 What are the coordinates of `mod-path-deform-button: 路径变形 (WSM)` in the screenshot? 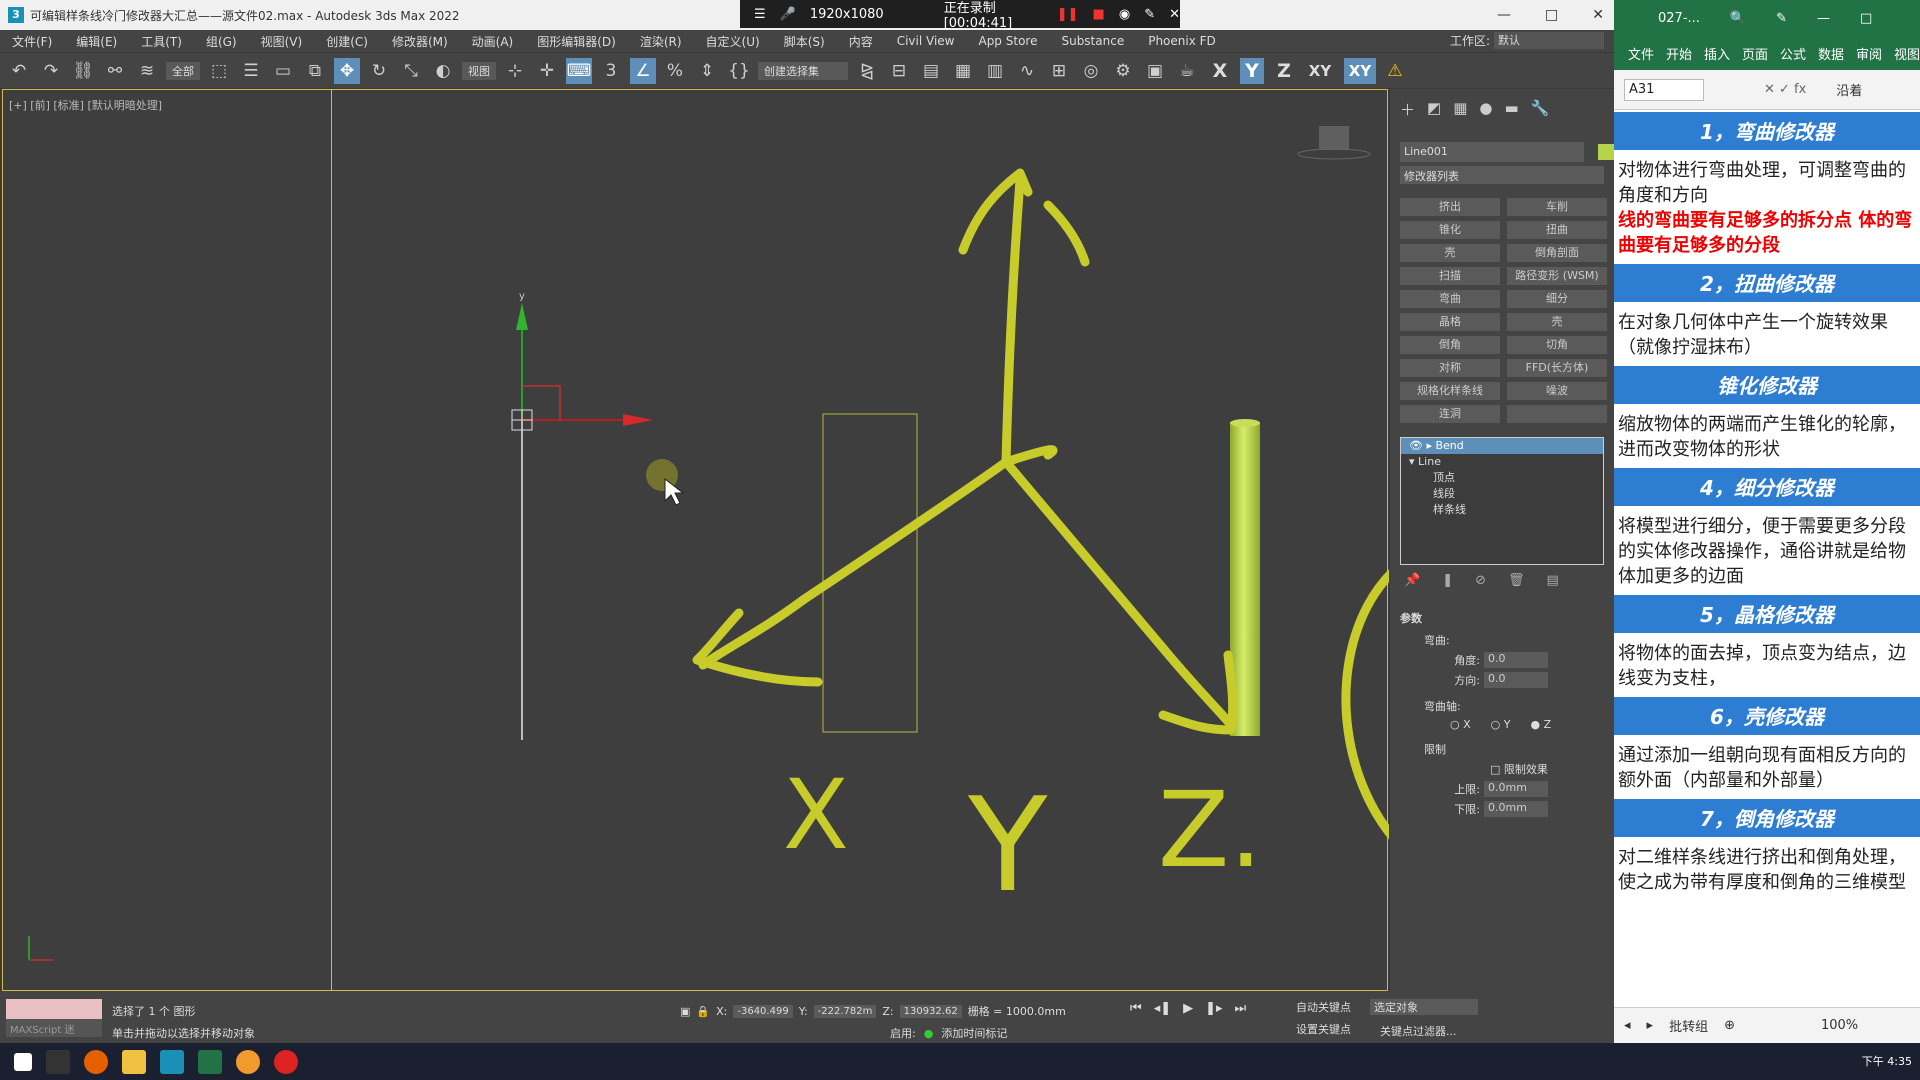 It's located at (1557, 276).